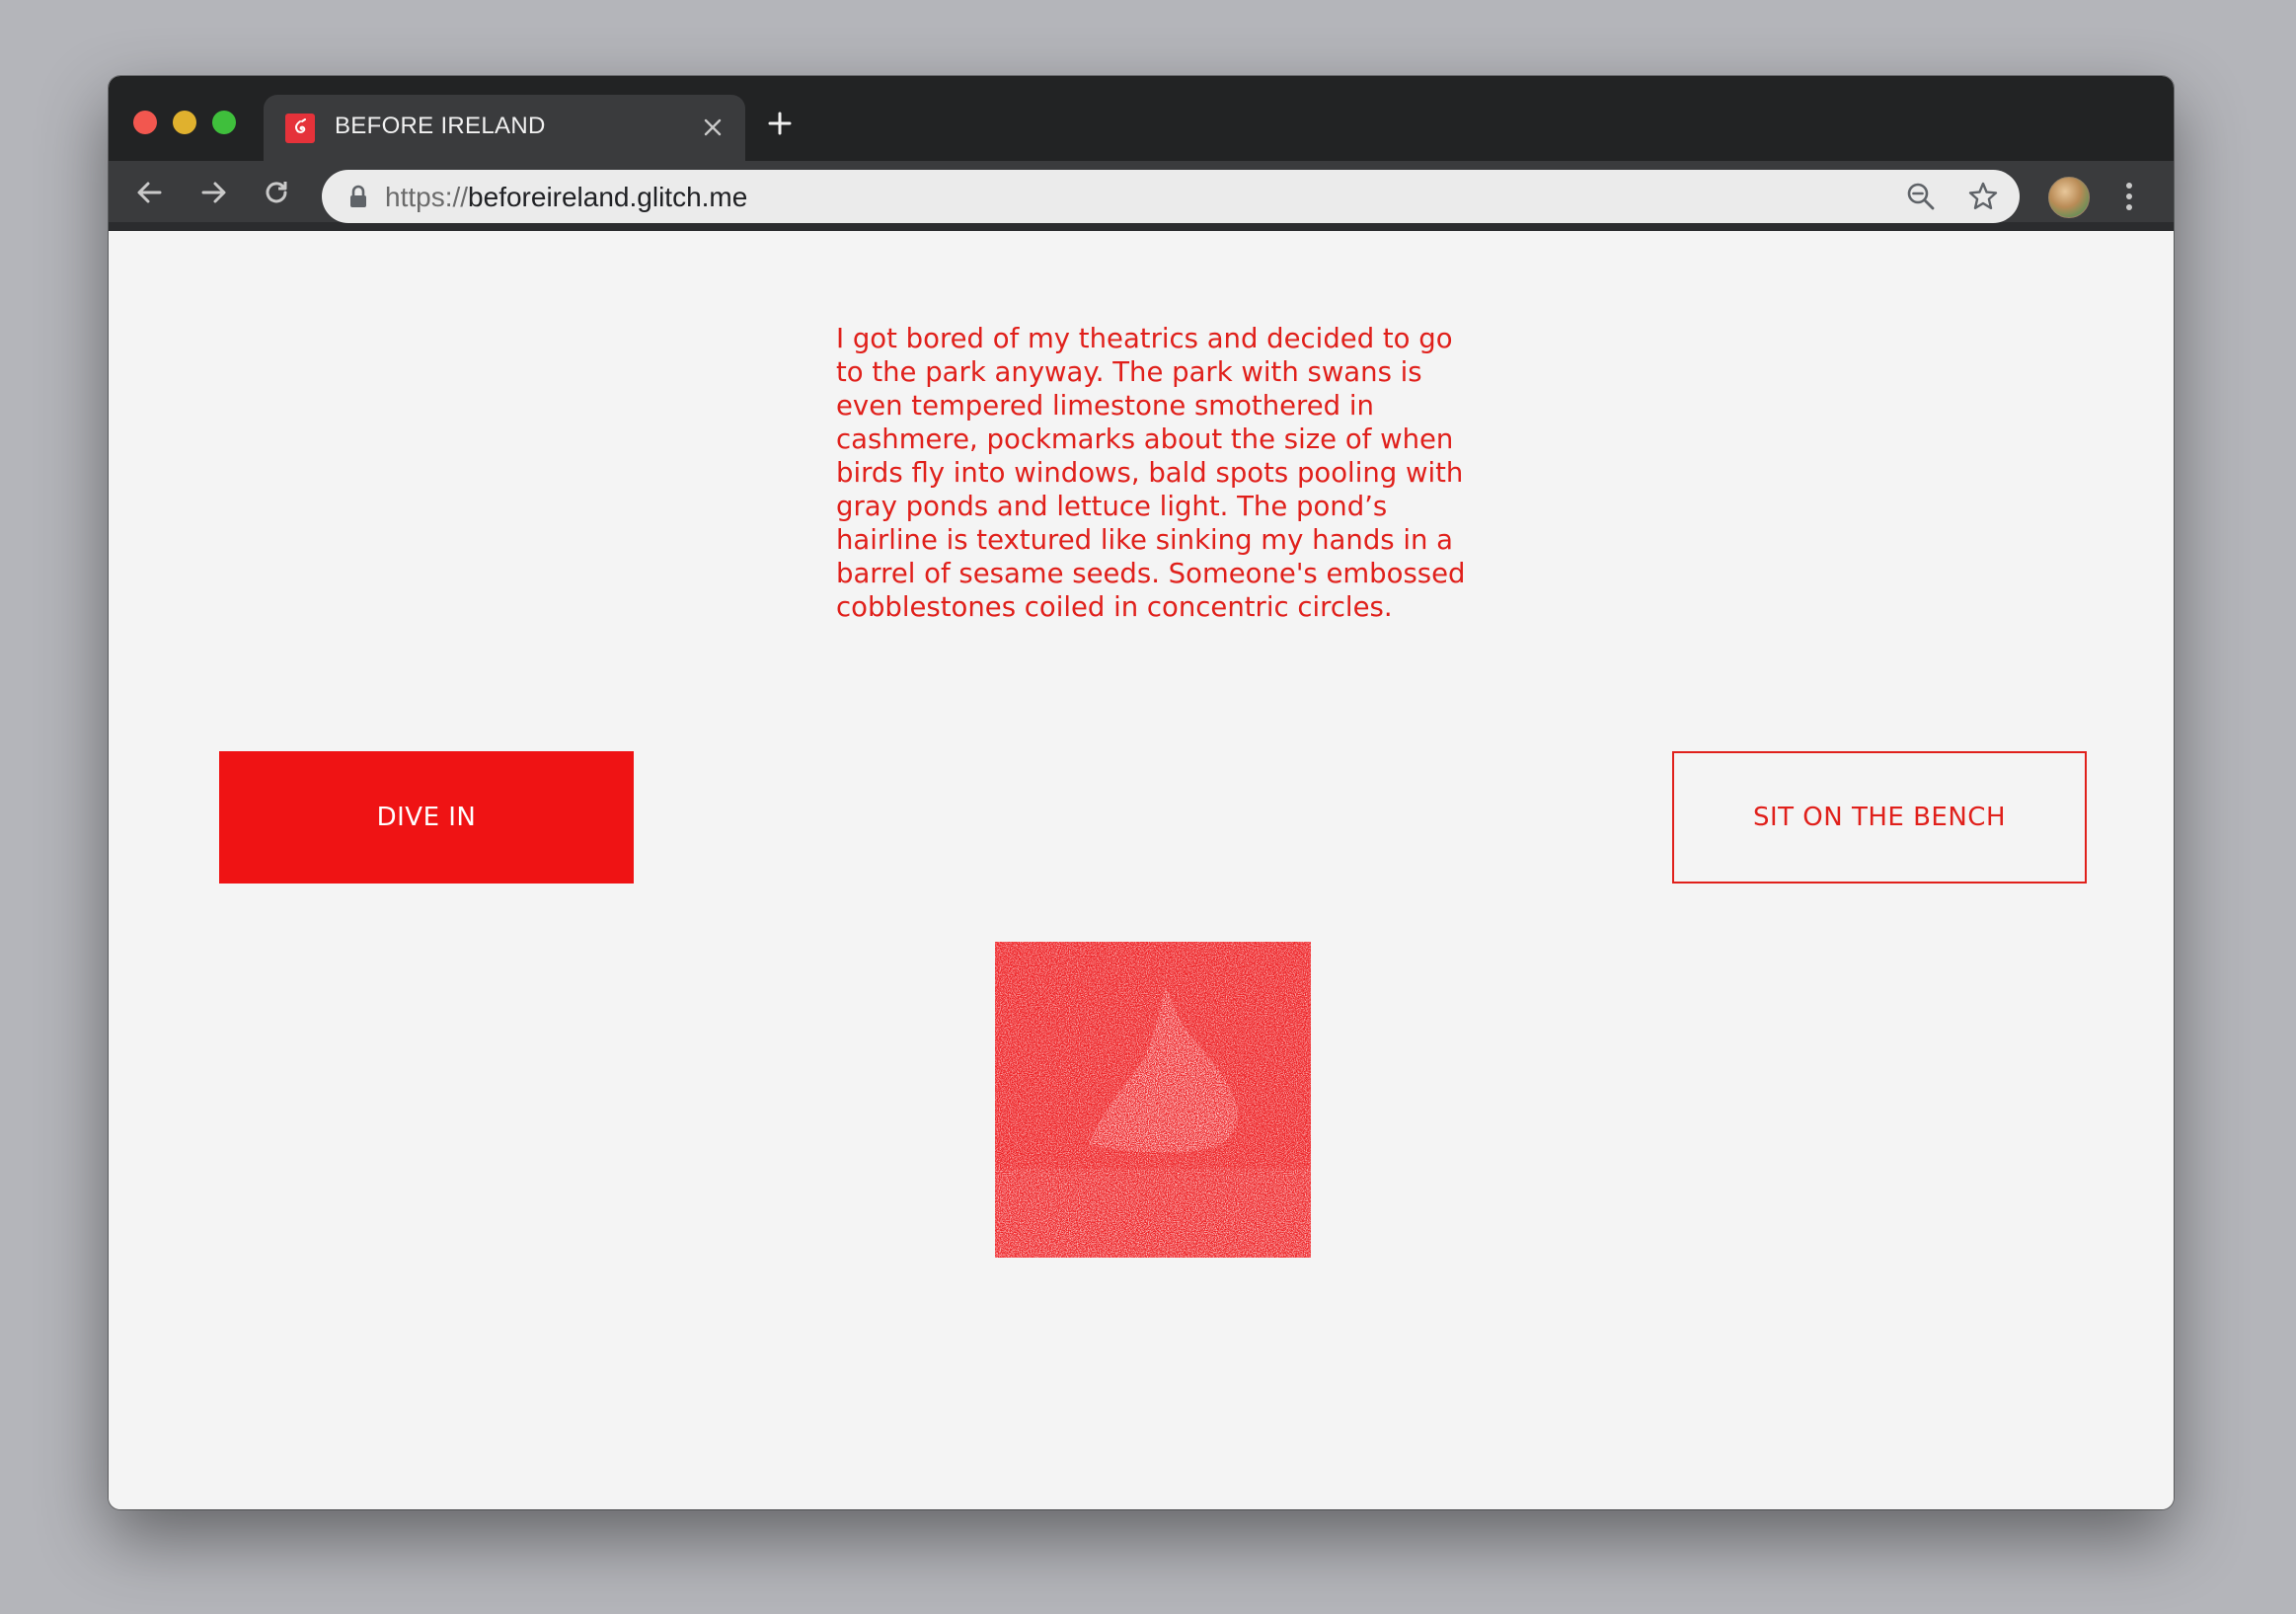 The height and width of the screenshot is (1614, 2296). What do you see at coordinates (1153, 1100) in the screenshot?
I see `dithered-swan-image` at bounding box center [1153, 1100].